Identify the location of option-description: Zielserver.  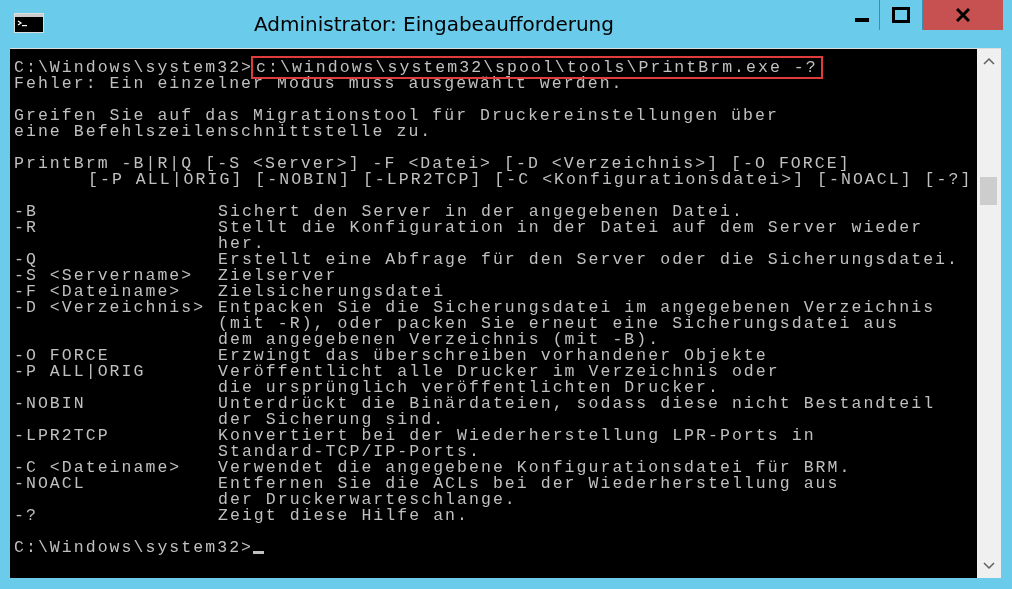
(278, 275).